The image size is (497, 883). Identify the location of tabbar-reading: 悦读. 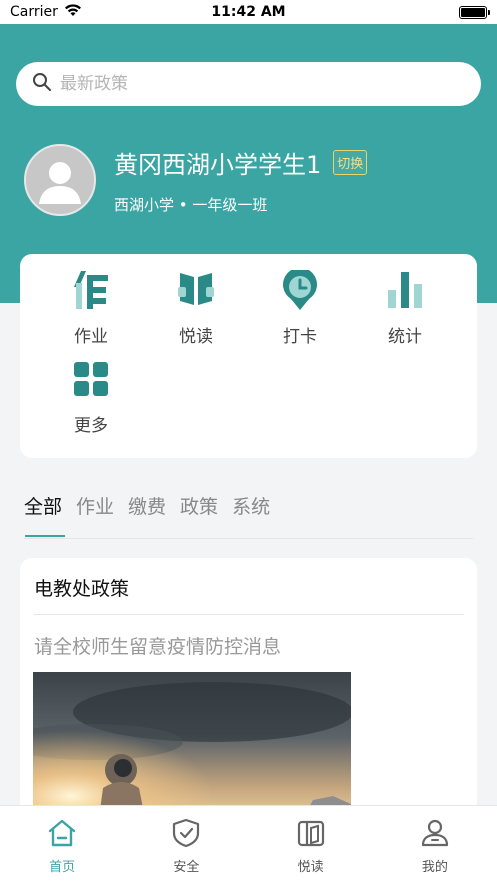
(311, 844).